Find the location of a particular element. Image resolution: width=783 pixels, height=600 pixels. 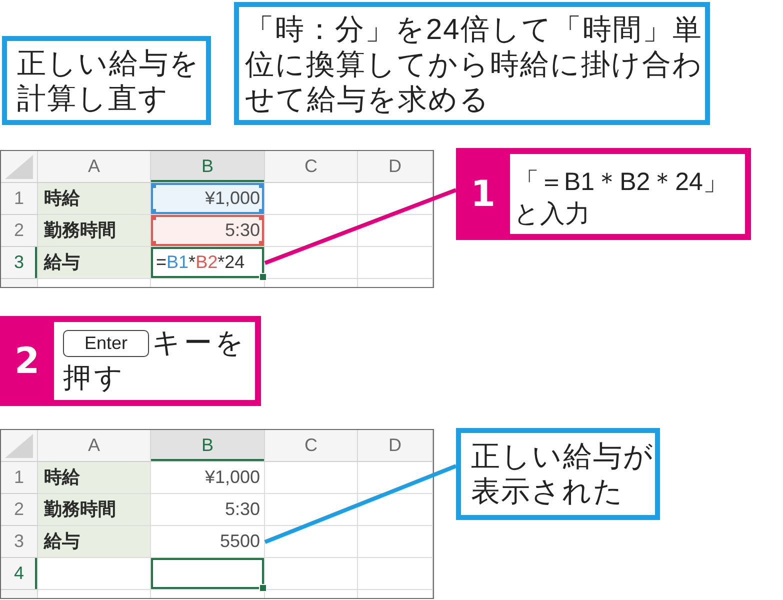

key-cap: Enter is located at coordinates (106, 343).